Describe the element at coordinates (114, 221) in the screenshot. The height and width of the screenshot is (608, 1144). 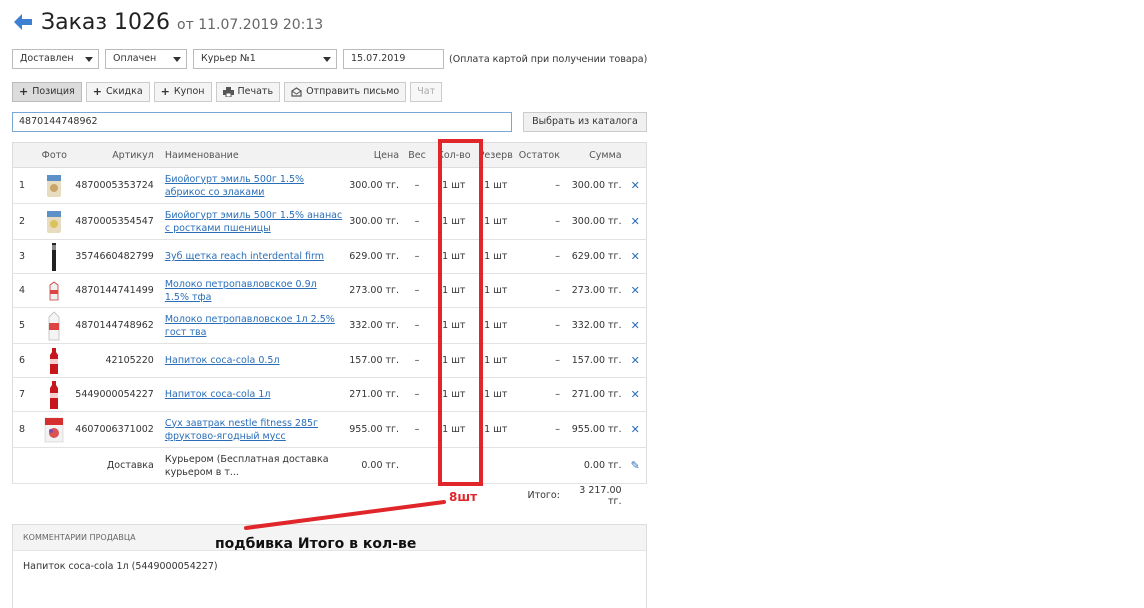
I see `row-article: 4870005354547` at that location.